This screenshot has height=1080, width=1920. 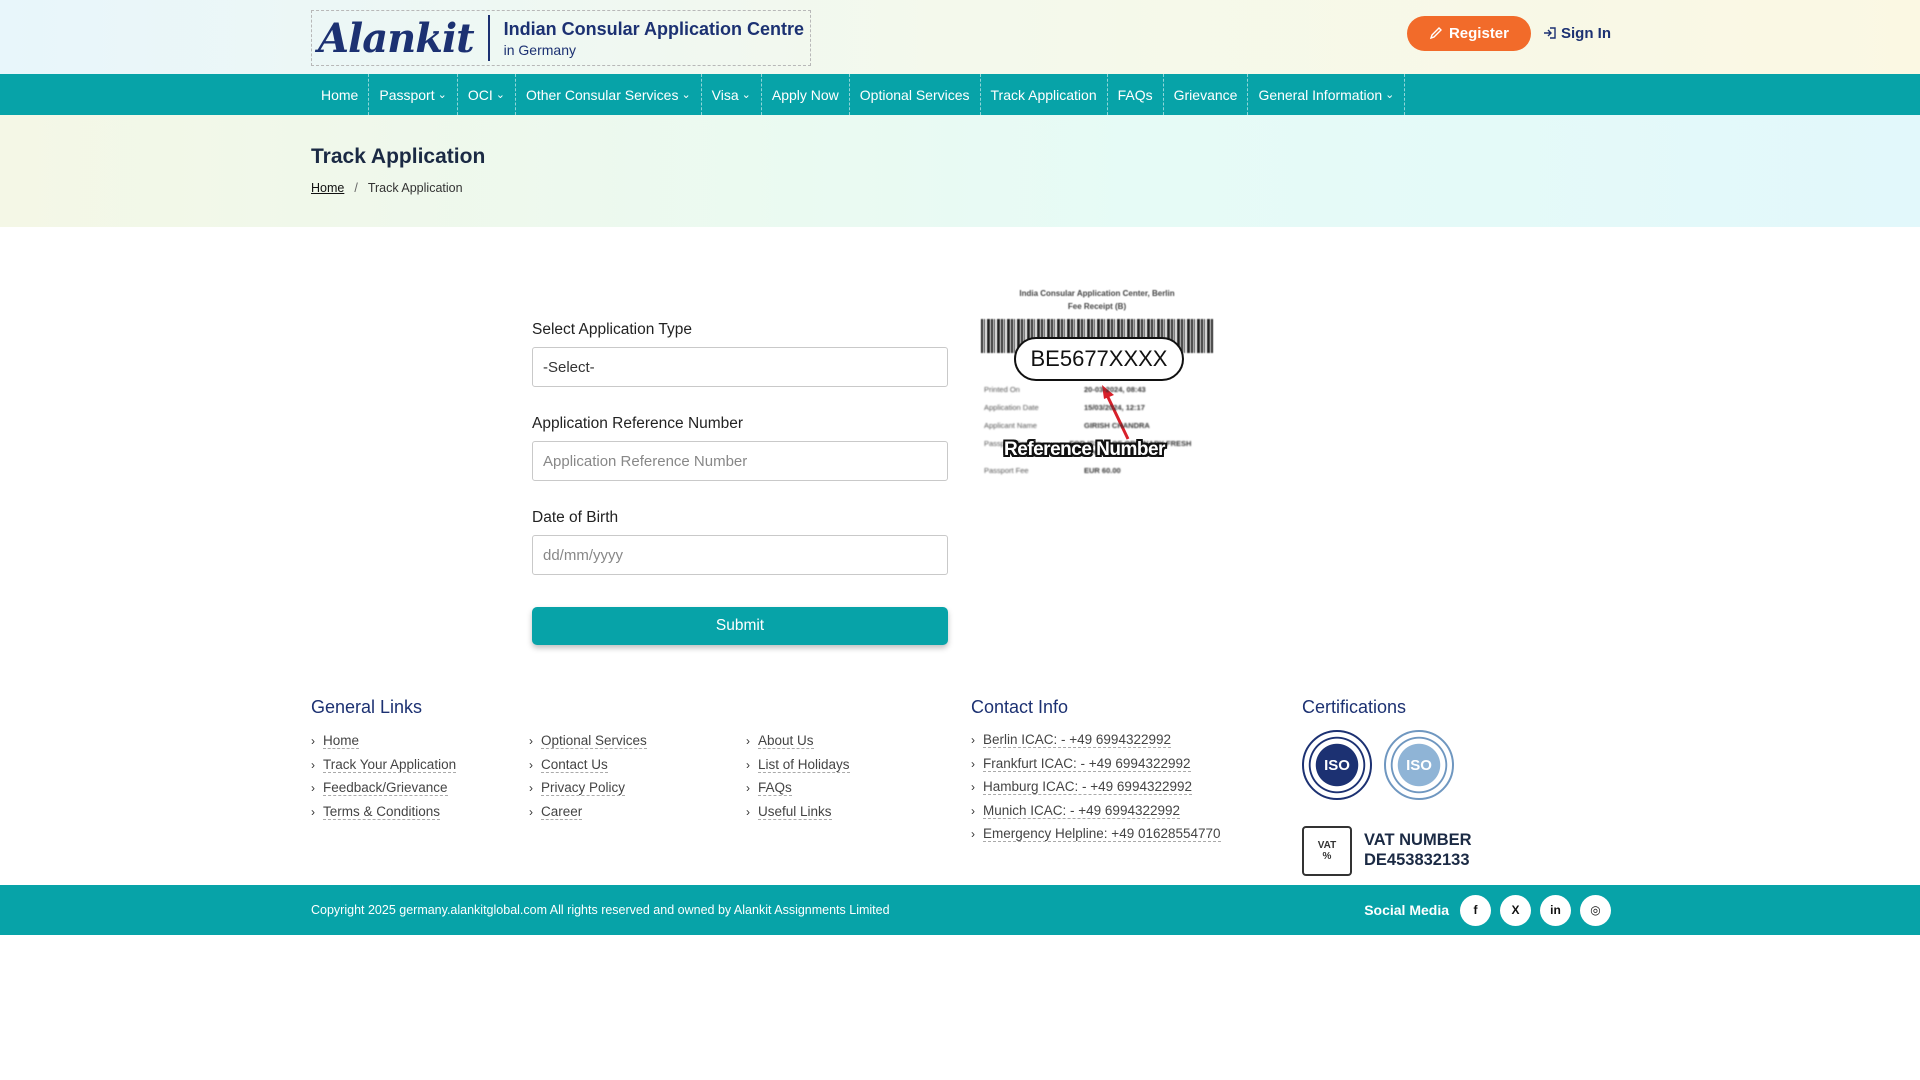 What do you see at coordinates (1478, 33) in the screenshot?
I see `register-label: Register` at bounding box center [1478, 33].